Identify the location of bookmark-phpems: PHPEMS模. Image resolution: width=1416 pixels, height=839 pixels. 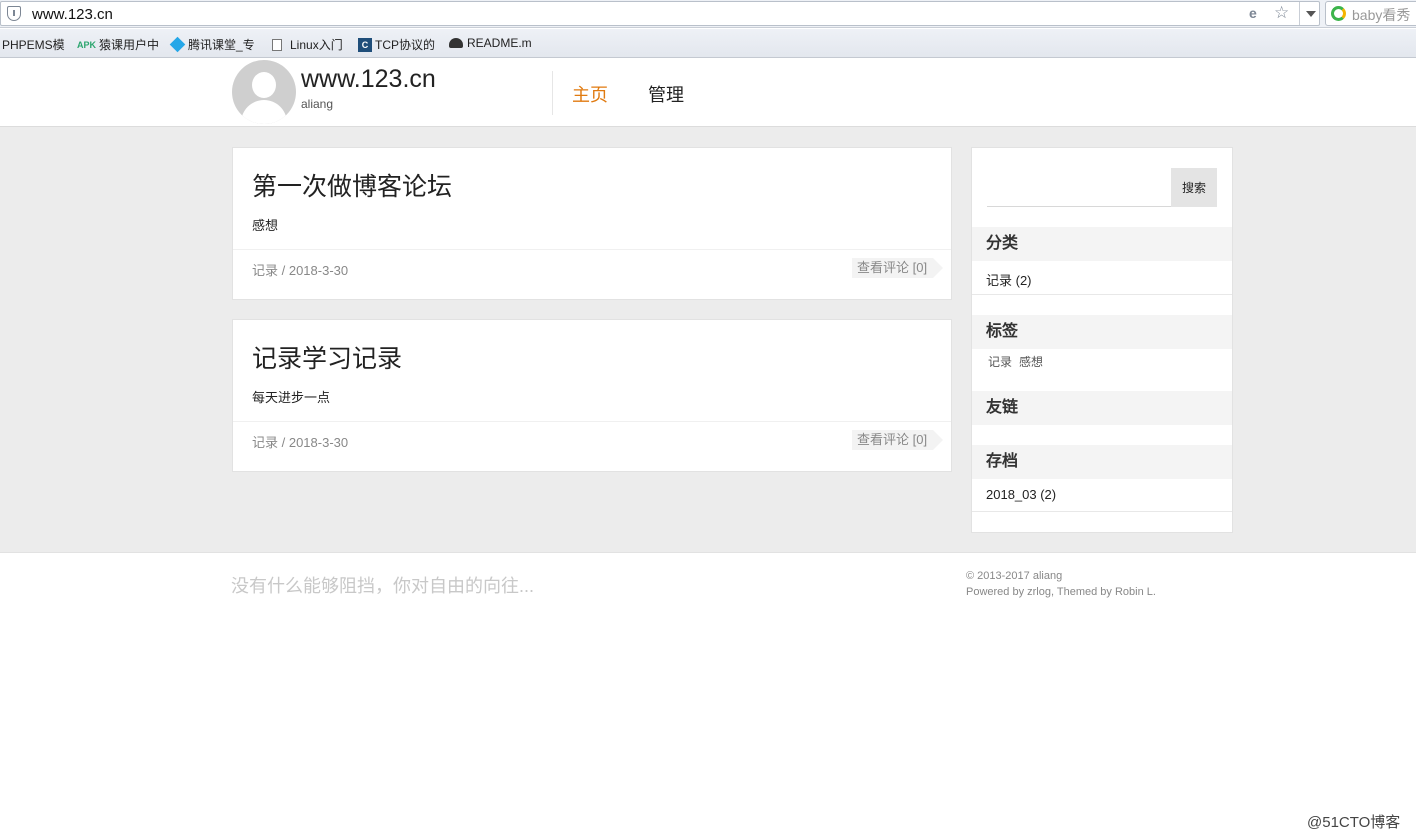
(33, 44).